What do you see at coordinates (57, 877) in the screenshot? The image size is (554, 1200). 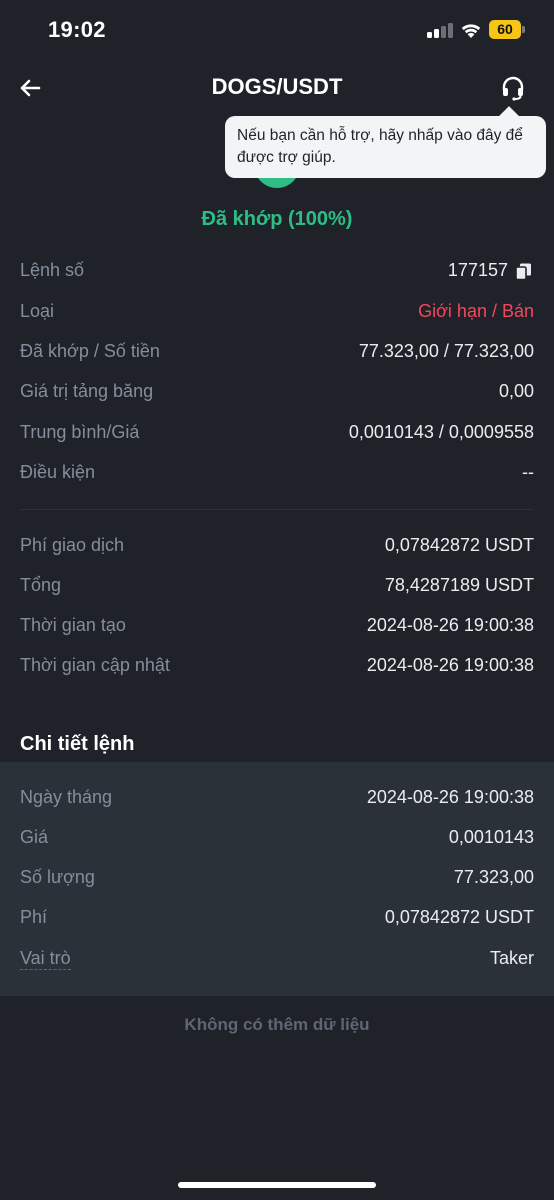 I see `detail-label: Số lượng` at bounding box center [57, 877].